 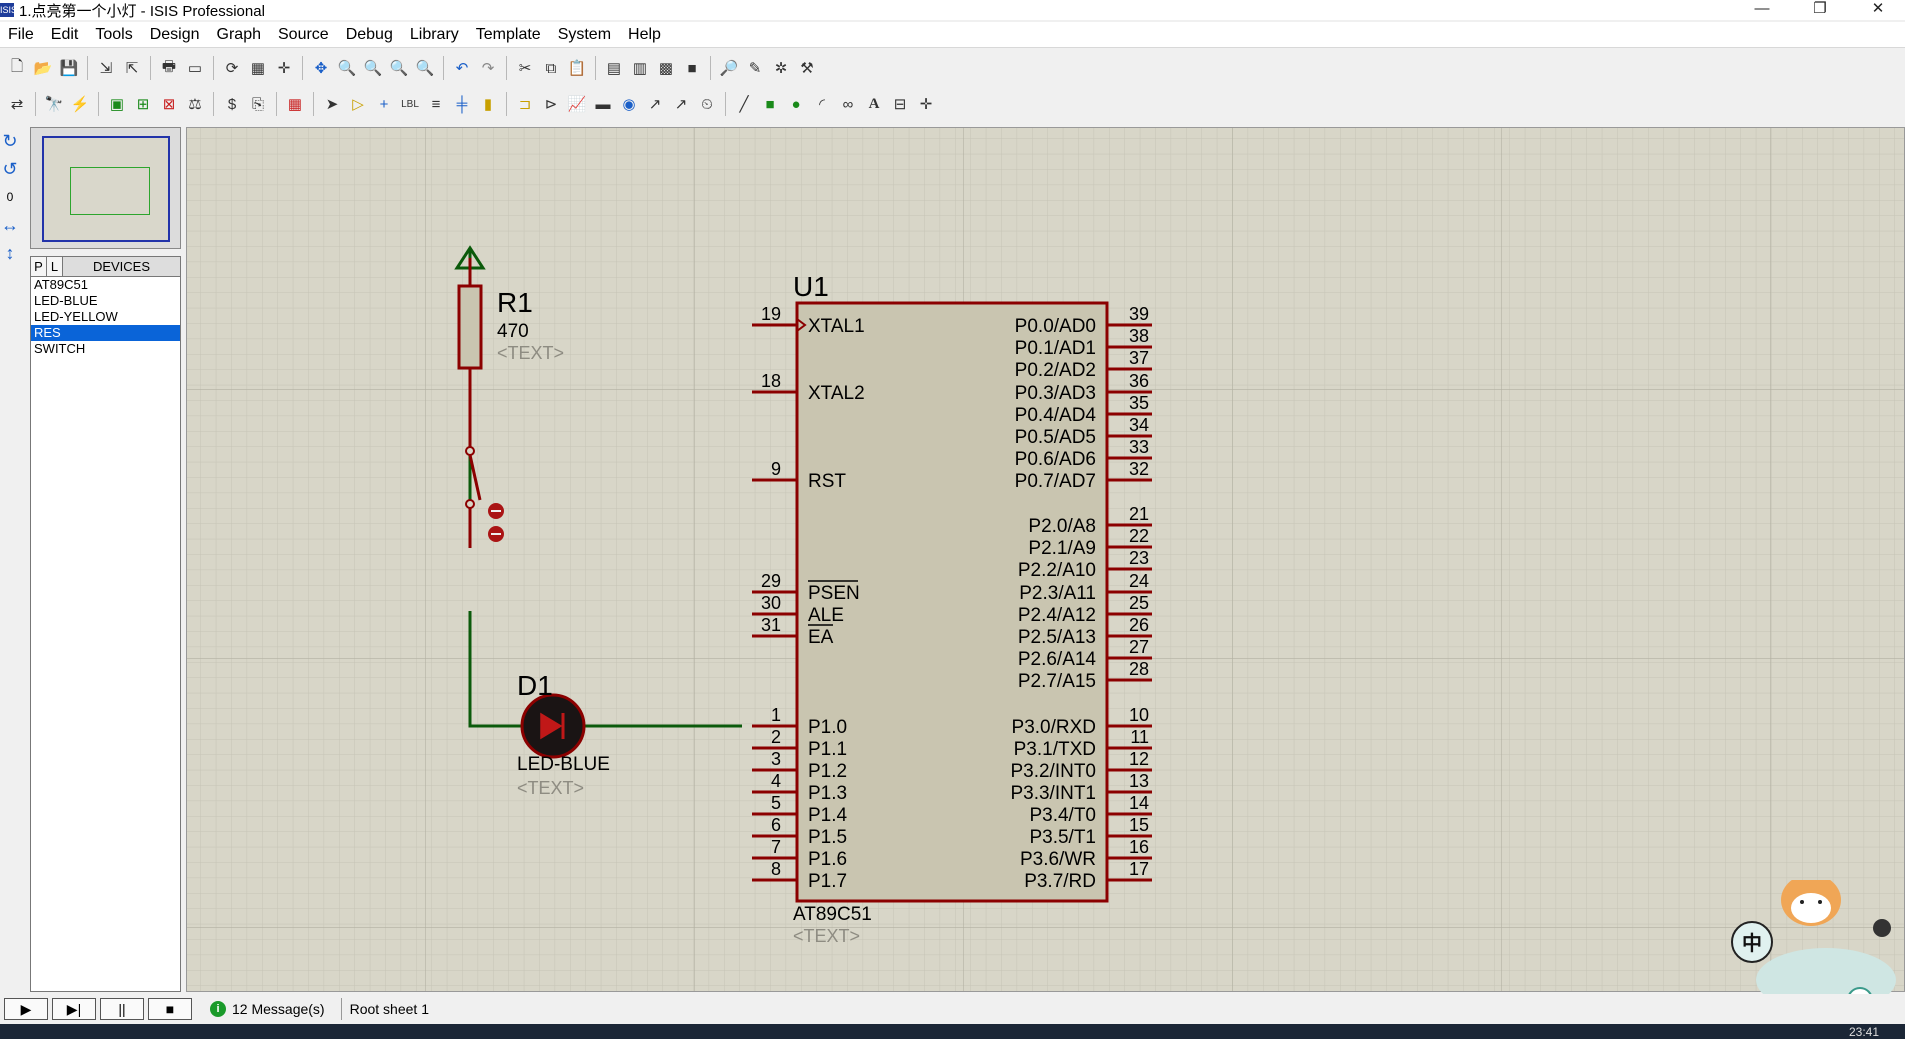 What do you see at coordinates (488, 68) in the screenshot?
I see `redo-icon: ↷` at bounding box center [488, 68].